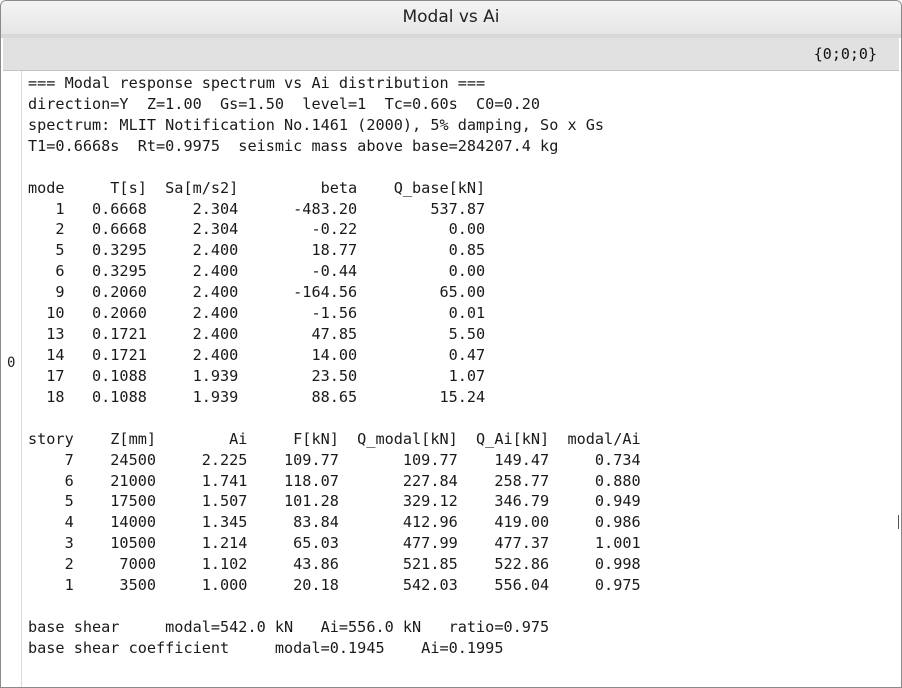 The width and height of the screenshot is (902, 688). What do you see at coordinates (257, 187) in the screenshot?
I see `console-line: mode T[s] Sa[m/s2] beta Q_base[kN]` at bounding box center [257, 187].